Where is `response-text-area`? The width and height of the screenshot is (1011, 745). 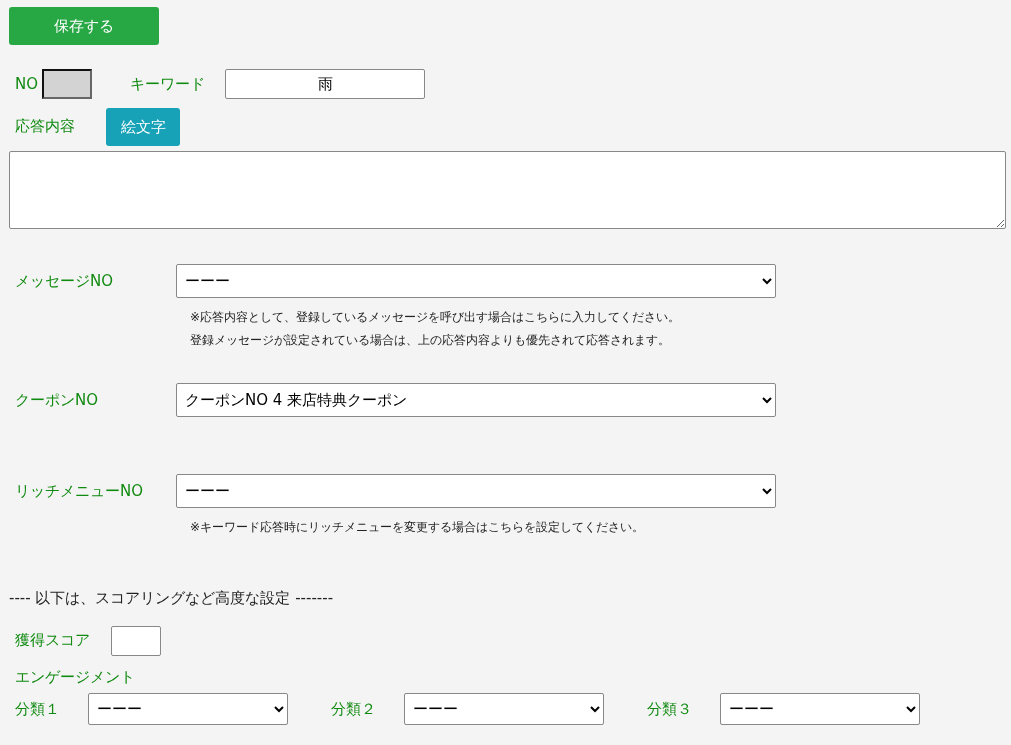
response-text-area is located at coordinates (507, 190).